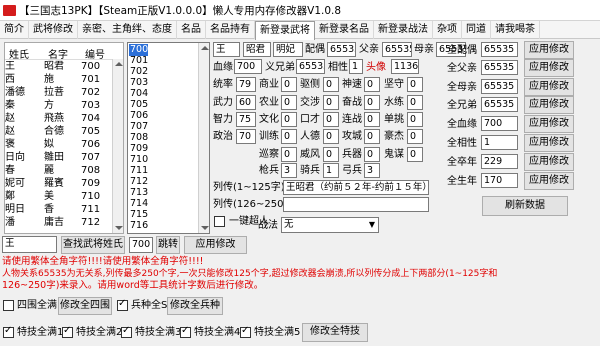 This screenshot has height=346, width=600. What do you see at coordinates (269, 84) in the screenshot?
I see `skill-label: 商业` at bounding box center [269, 84].